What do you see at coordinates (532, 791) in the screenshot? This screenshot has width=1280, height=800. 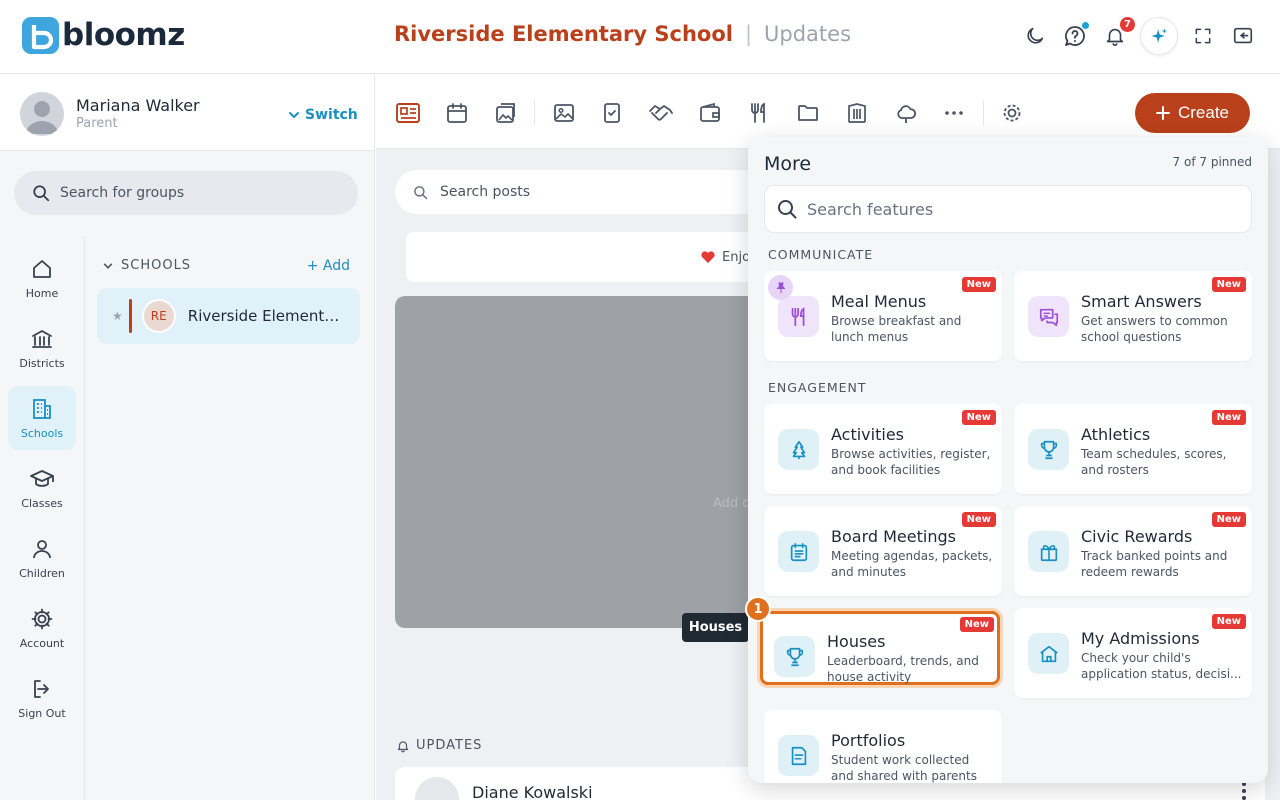 I see `post-author: Diane Kowalski` at bounding box center [532, 791].